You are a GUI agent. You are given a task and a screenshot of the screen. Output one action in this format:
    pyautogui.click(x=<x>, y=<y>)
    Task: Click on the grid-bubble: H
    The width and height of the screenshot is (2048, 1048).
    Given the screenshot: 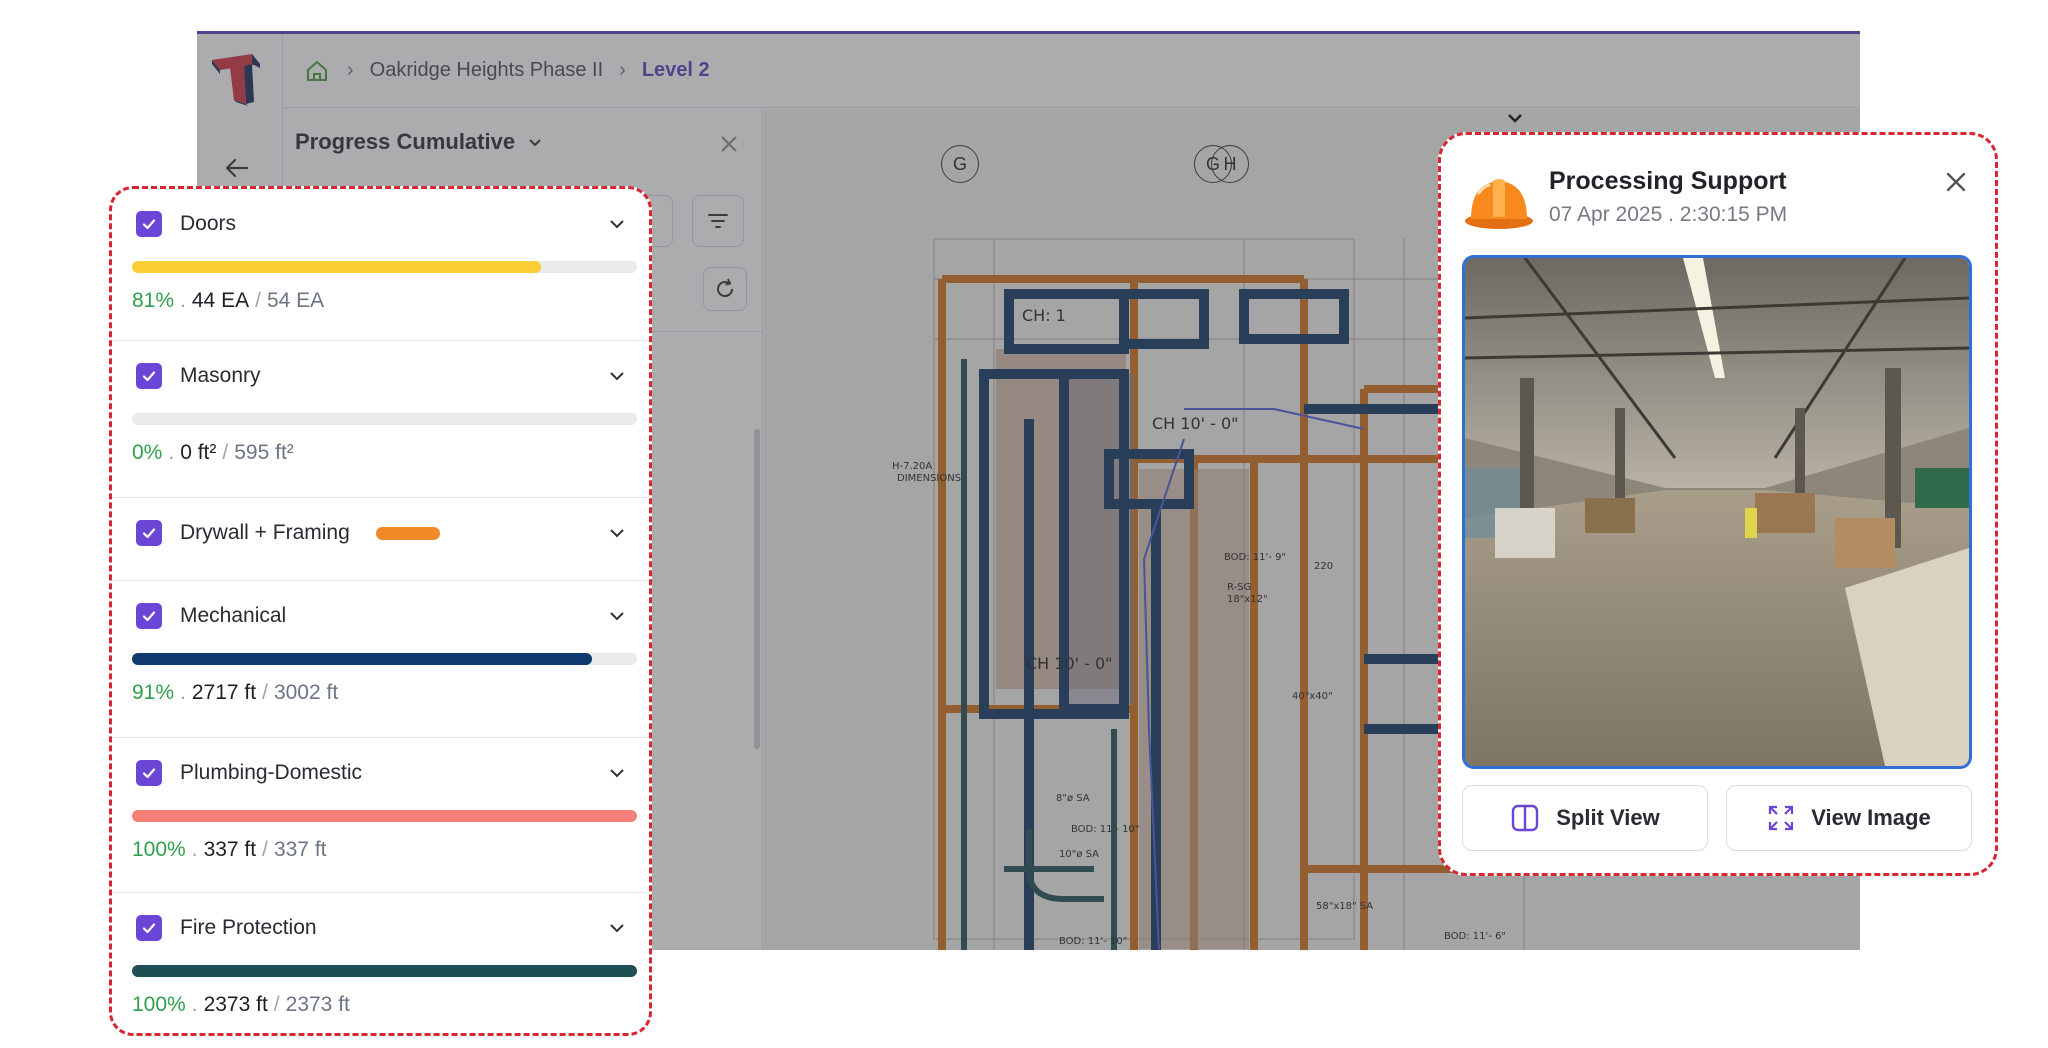 What is the action you would take?
    pyautogui.click(x=1230, y=164)
    